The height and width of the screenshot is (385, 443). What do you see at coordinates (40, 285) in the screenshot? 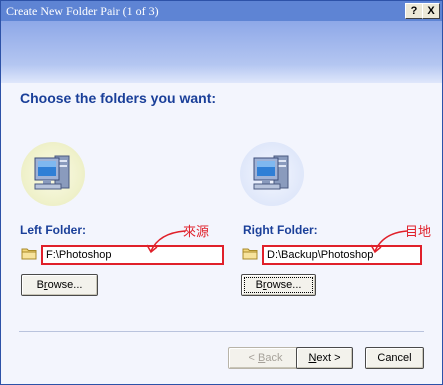
I see `left-browse-label-start: B` at bounding box center [40, 285].